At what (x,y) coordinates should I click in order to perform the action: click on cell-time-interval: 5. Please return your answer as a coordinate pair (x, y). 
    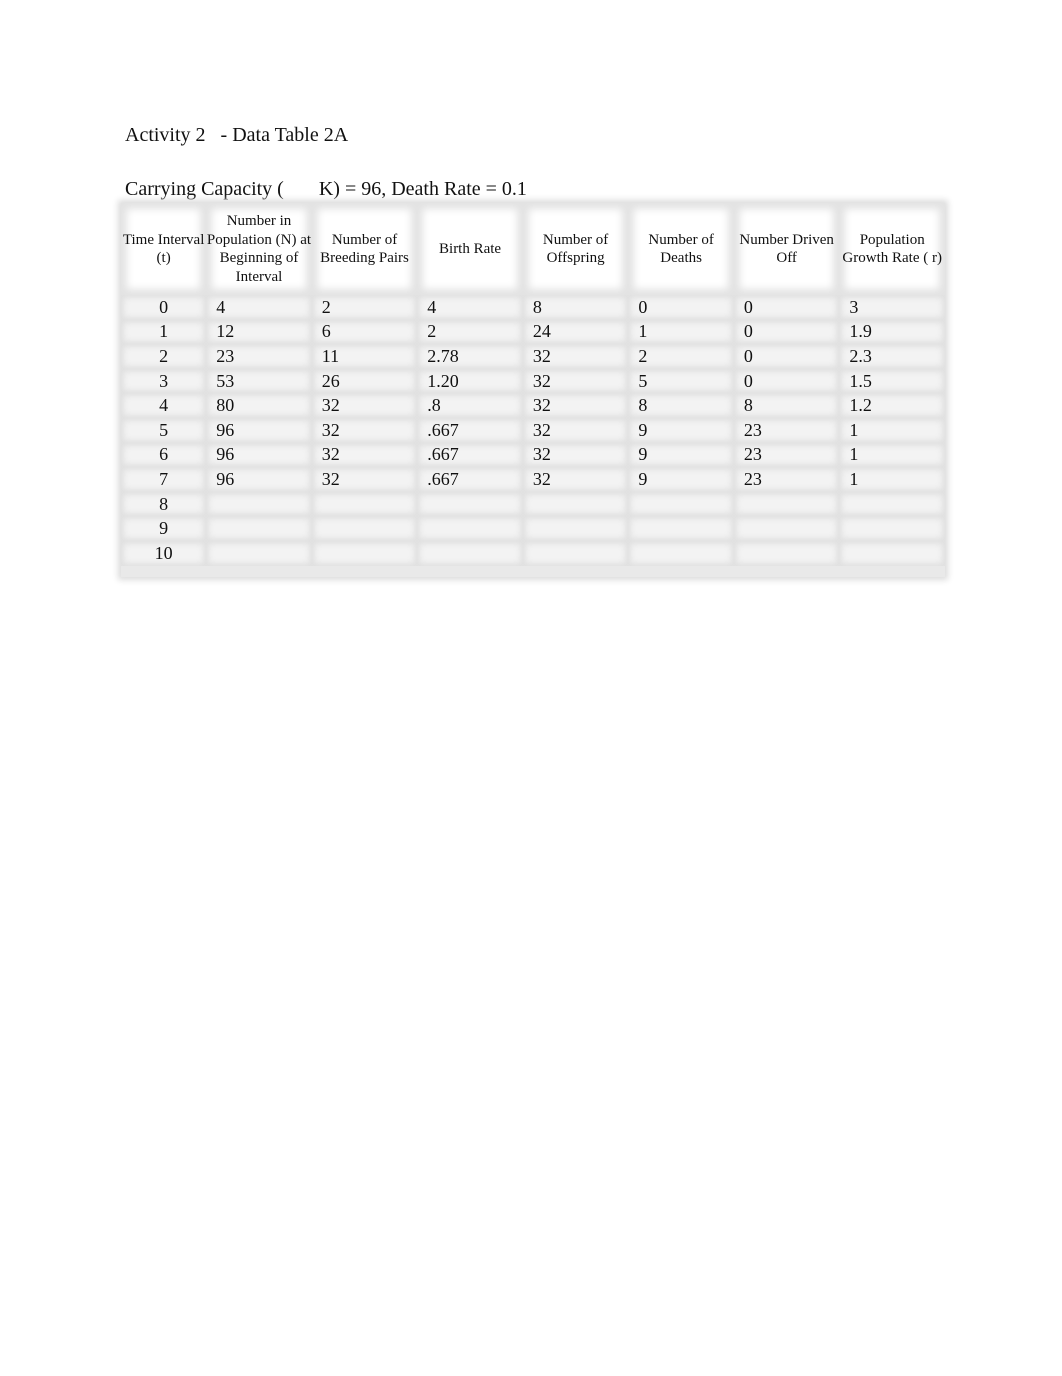
    Looking at the image, I should click on (164, 430).